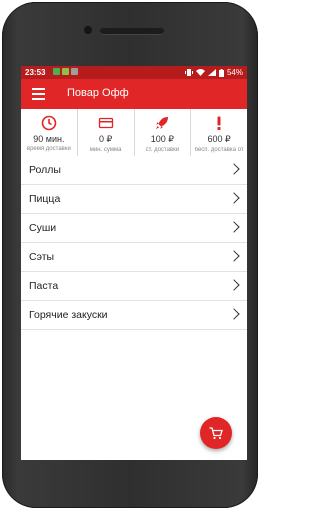 The image size is (320, 512). I want to click on signal-icon, so click(211, 72).